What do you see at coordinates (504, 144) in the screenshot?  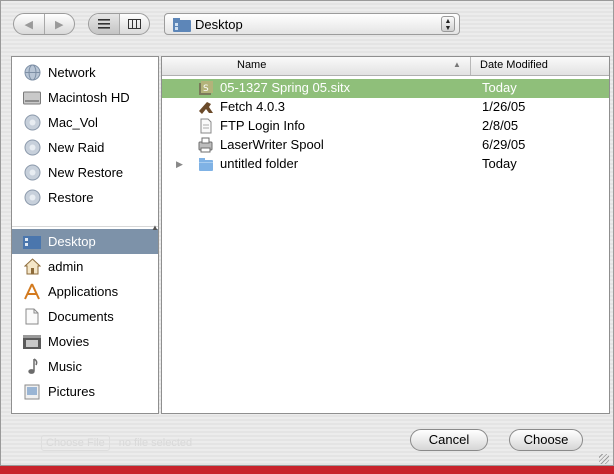 I see `file-date: 6/29/05` at bounding box center [504, 144].